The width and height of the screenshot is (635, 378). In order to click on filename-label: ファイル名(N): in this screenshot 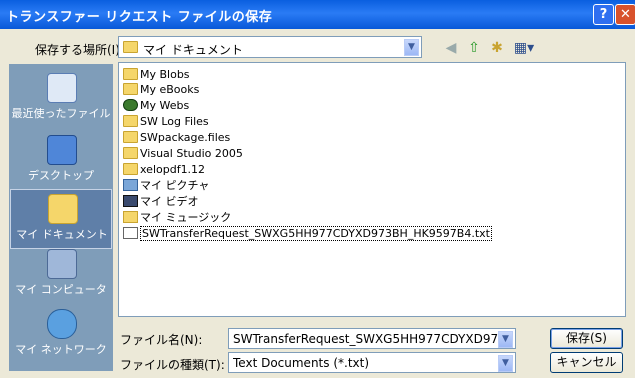, I will do `click(161, 340)`.